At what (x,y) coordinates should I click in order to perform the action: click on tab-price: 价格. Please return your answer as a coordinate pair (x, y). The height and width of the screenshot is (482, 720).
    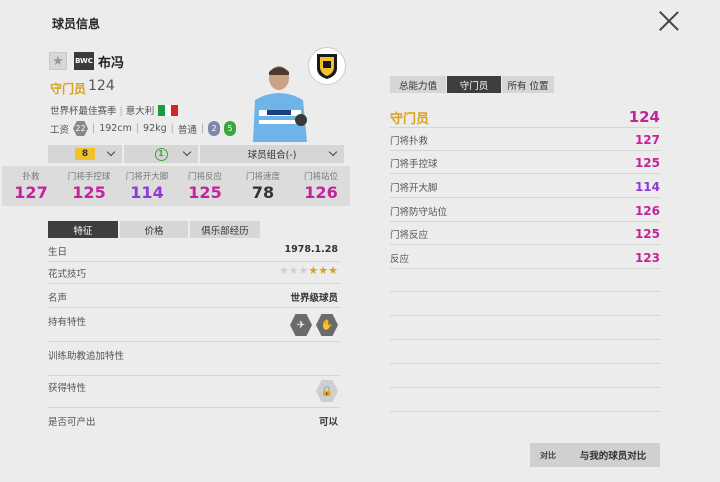
    Looking at the image, I should click on (154, 229).